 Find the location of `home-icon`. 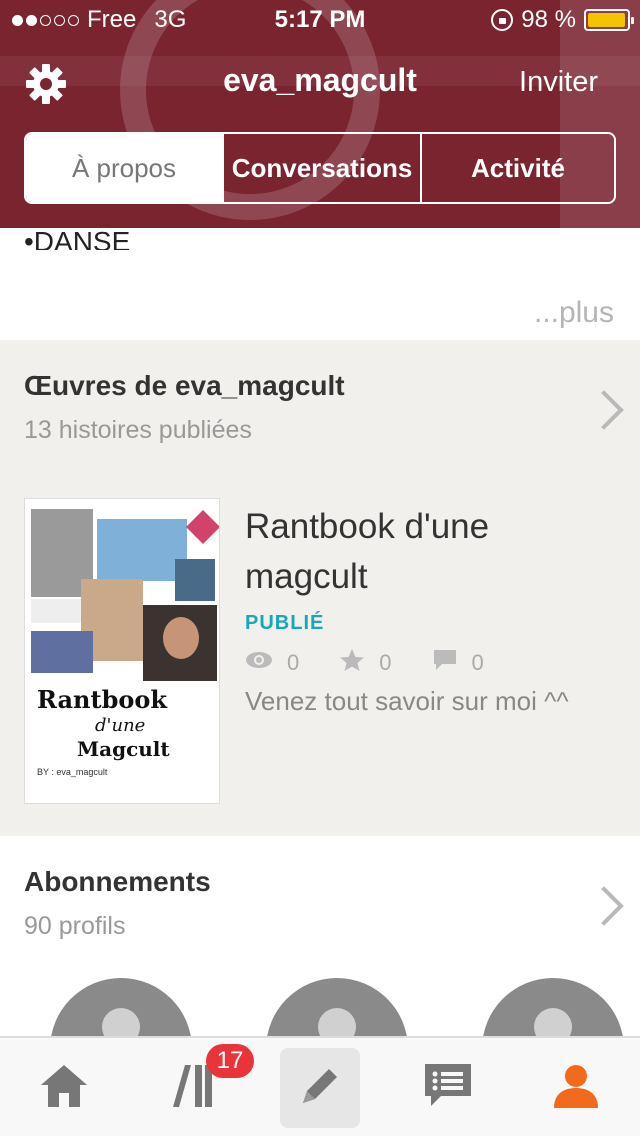

home-icon is located at coordinates (64, 1088).